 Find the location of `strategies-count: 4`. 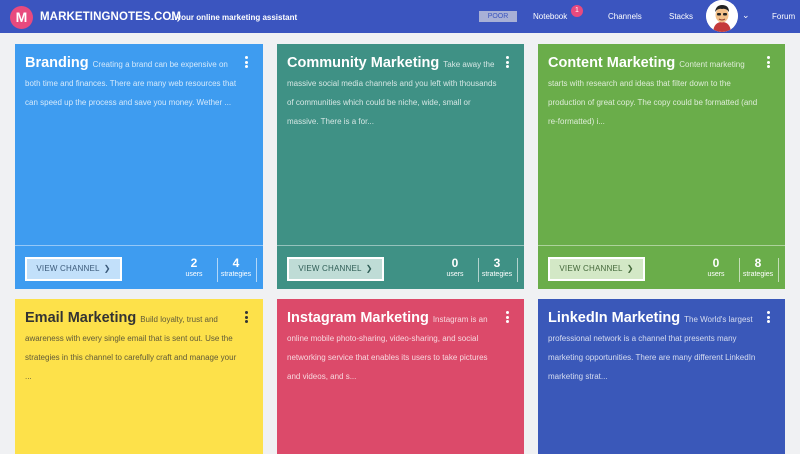

strategies-count: 4 is located at coordinates (236, 263).